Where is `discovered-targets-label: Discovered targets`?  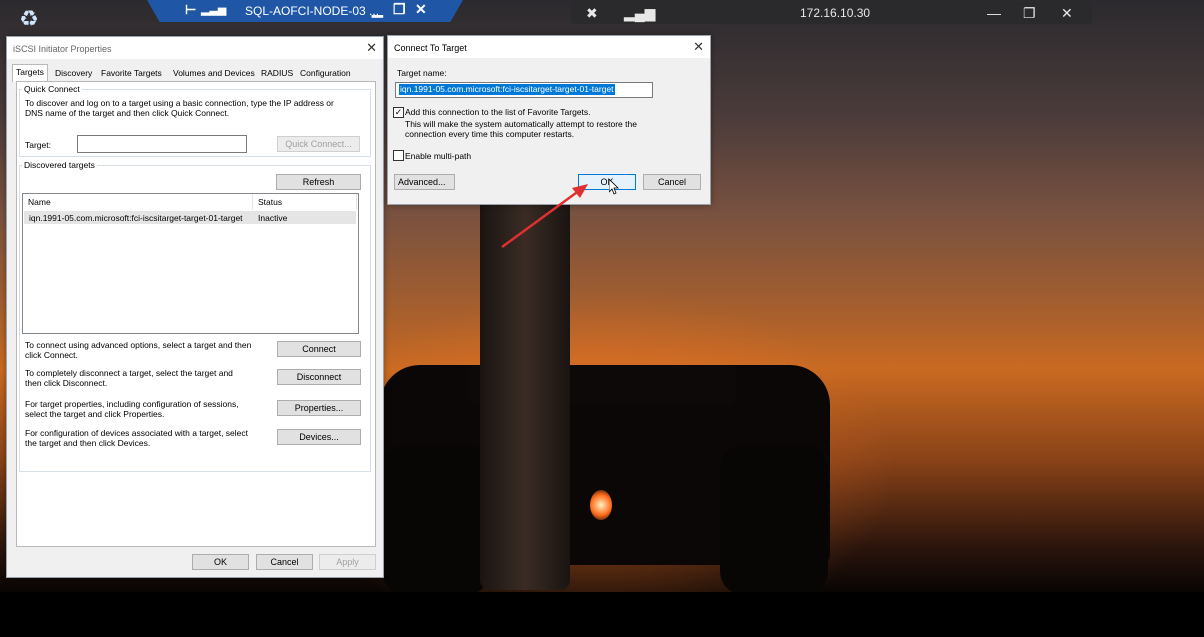
discovered-targets-label: Discovered targets is located at coordinates (59, 165).